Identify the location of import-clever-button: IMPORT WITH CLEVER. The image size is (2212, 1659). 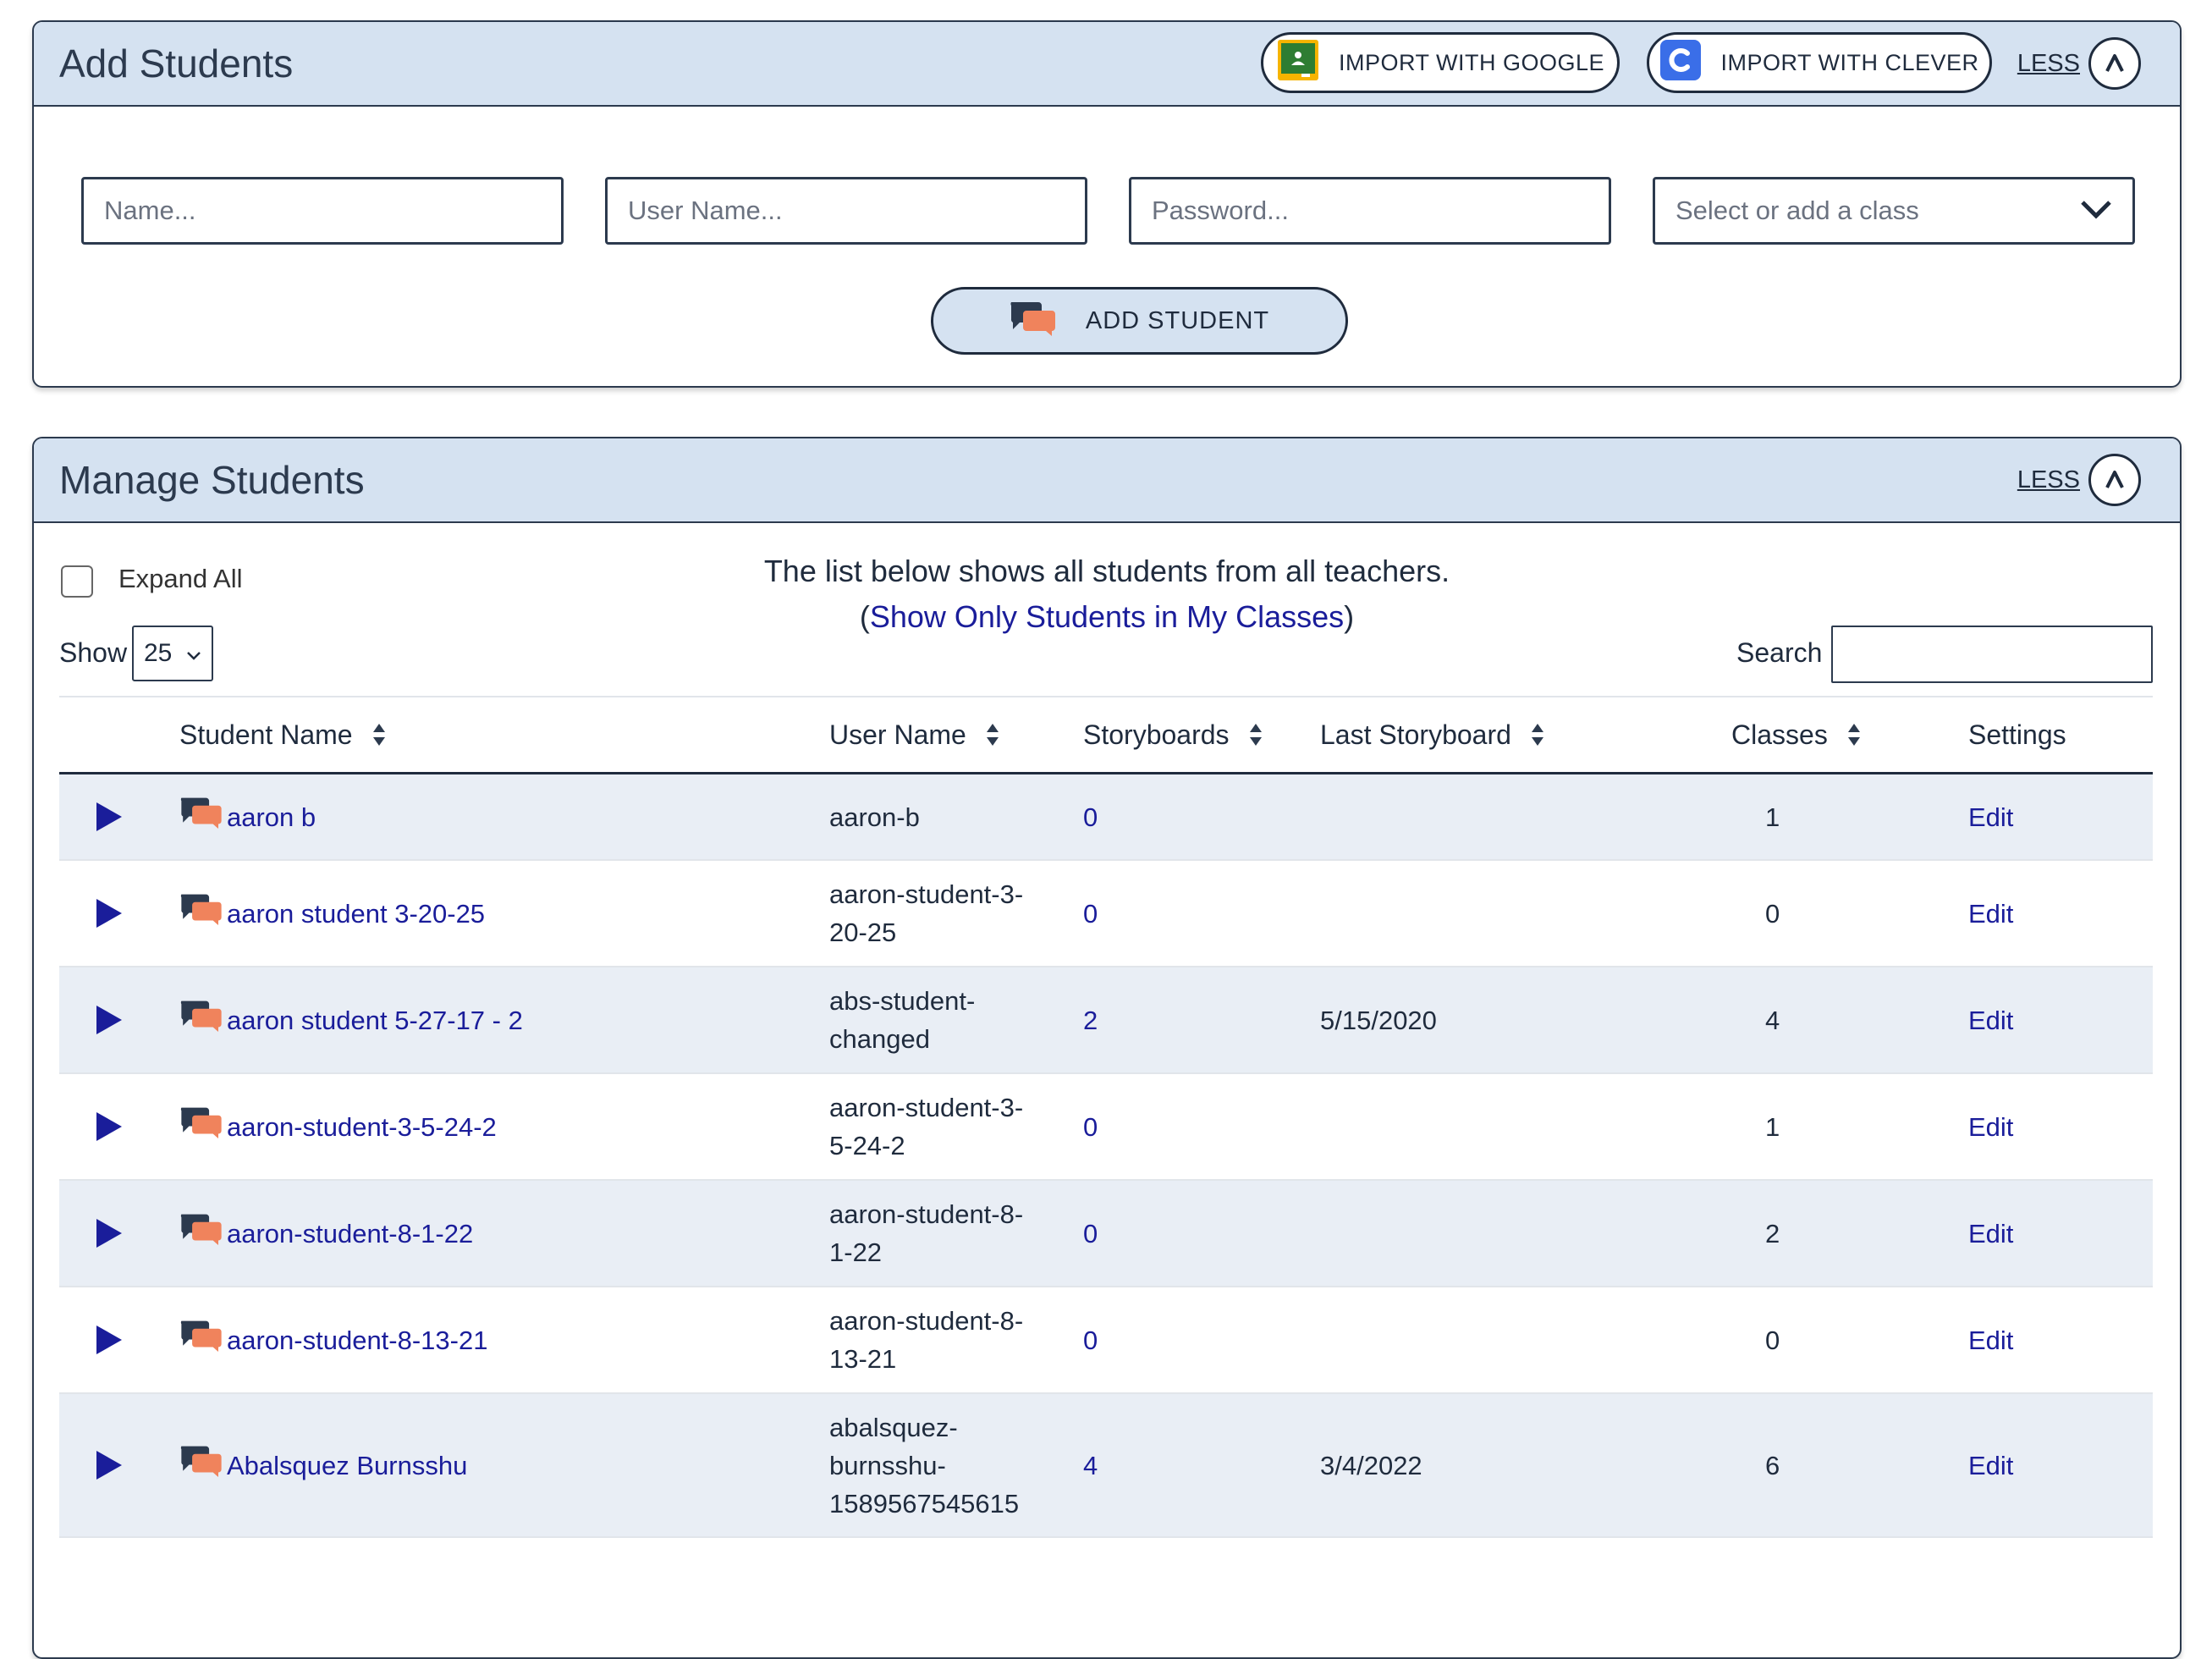
(1820, 62).